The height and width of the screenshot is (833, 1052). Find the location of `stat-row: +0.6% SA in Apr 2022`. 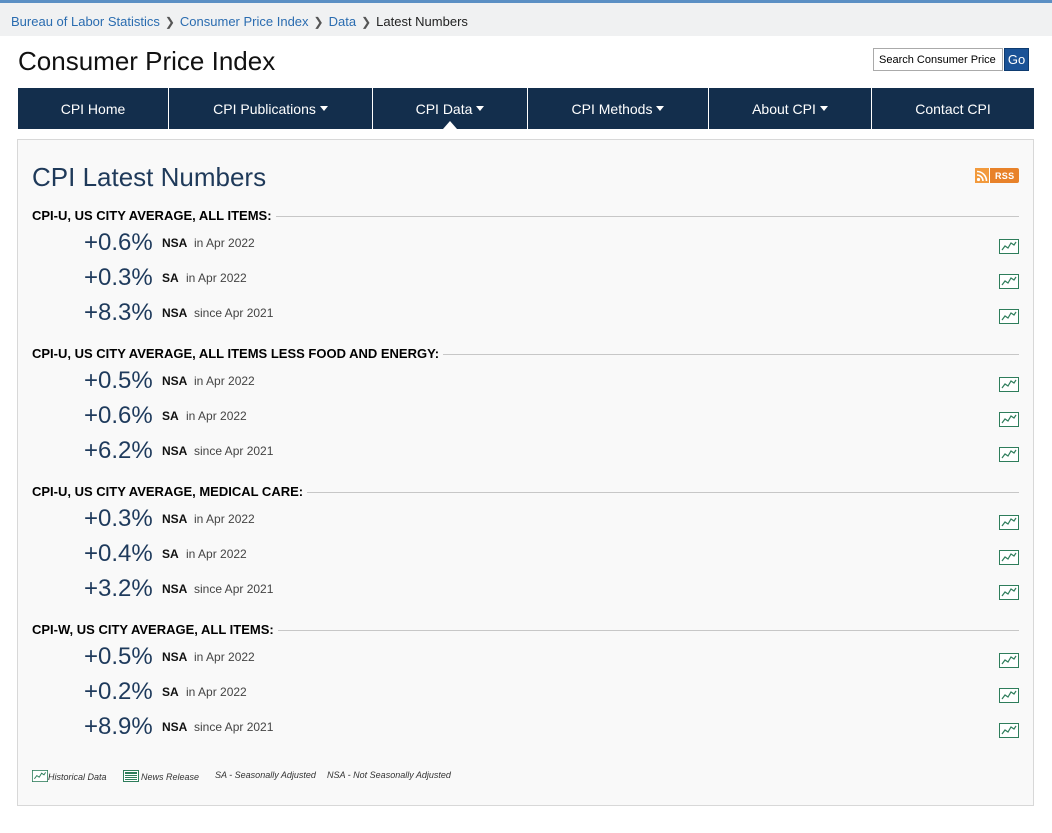

stat-row: +0.6% SA in Apr 2022 is located at coordinates (525, 413).